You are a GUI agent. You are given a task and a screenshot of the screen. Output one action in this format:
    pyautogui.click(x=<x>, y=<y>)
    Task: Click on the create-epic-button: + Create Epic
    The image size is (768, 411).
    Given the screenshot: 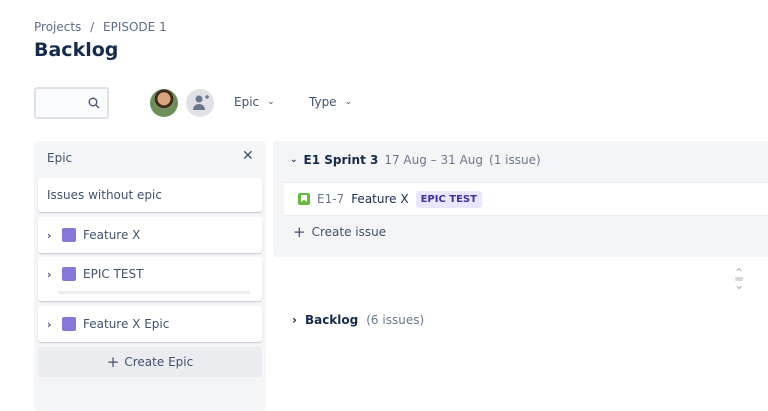 What is the action you would take?
    pyautogui.click(x=150, y=362)
    